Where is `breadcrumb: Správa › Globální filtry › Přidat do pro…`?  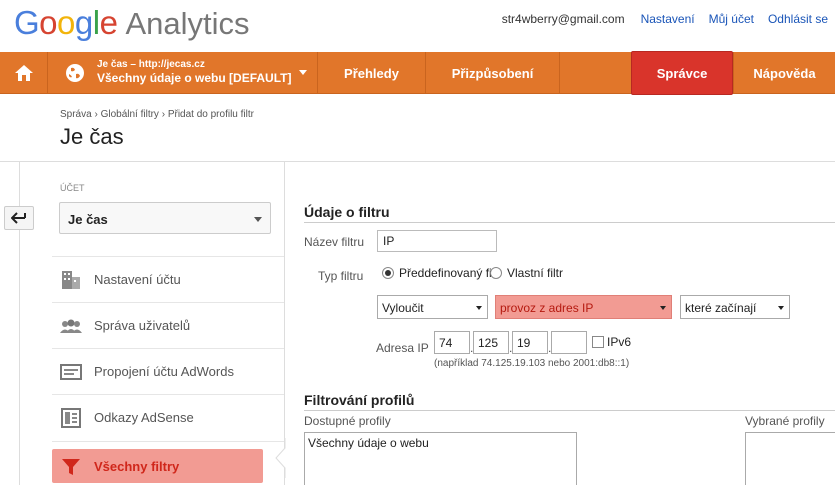 breadcrumb: Správa › Globální filtry › Přidat do pro… is located at coordinates (157, 114).